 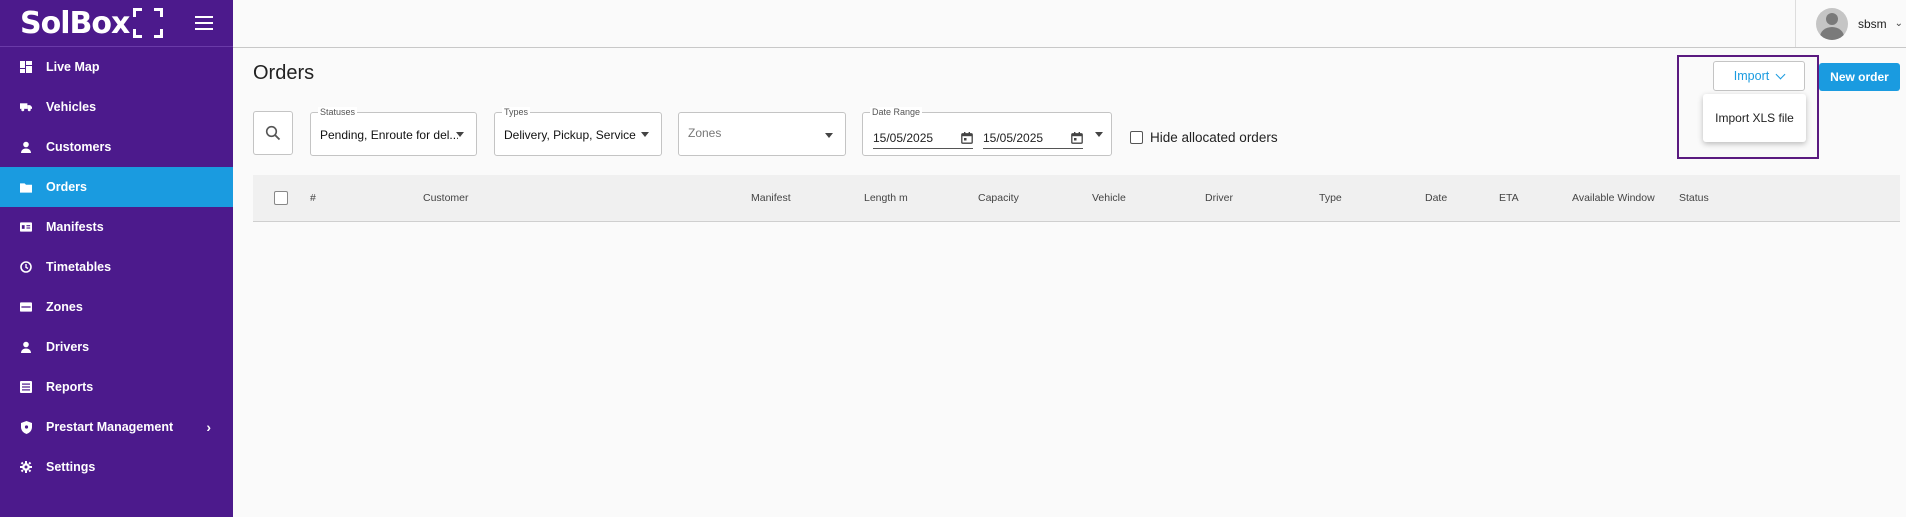 What do you see at coordinates (26, 267) in the screenshot?
I see `clock-icon` at bounding box center [26, 267].